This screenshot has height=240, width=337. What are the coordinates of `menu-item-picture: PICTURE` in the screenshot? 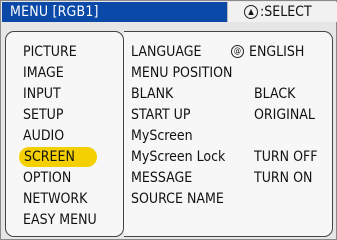 It's located at (50, 52).